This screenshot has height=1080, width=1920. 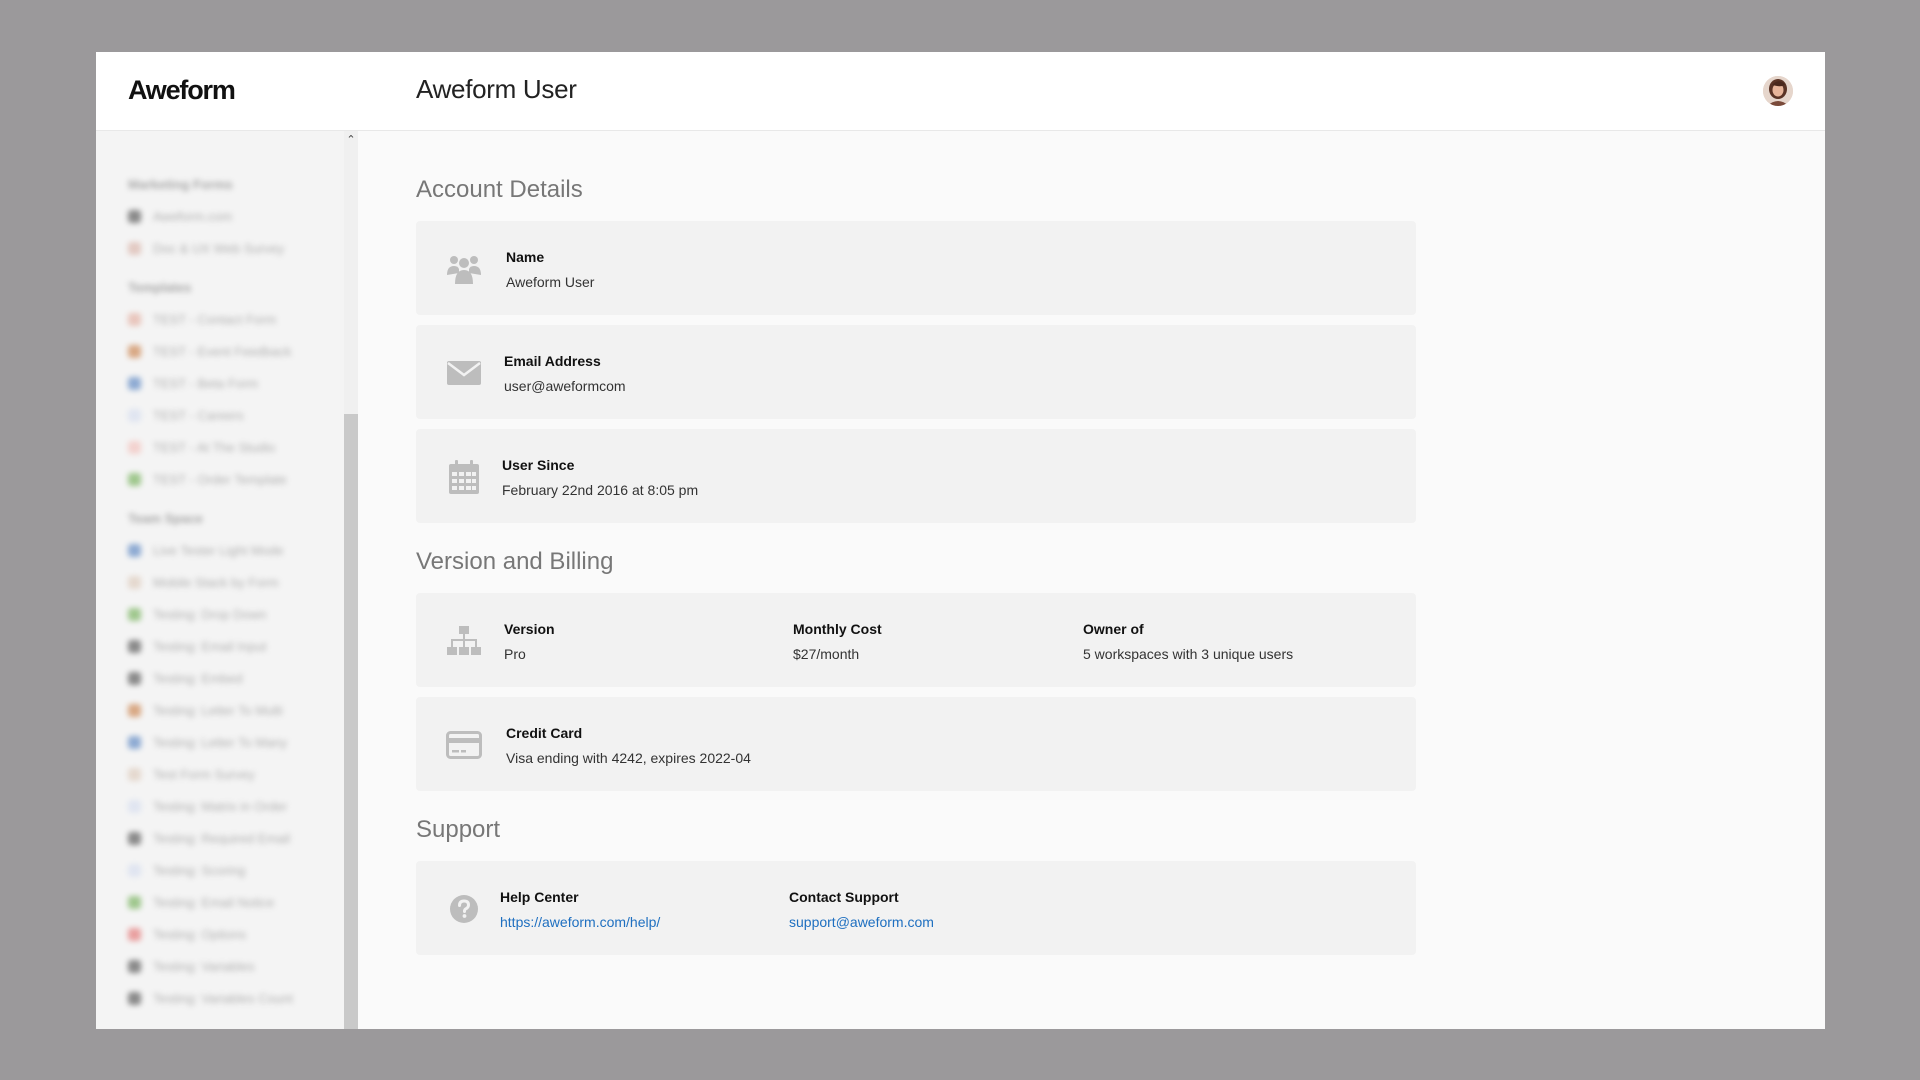 I want to click on sidebar-item-label: TEST - Event Feedback, so click(x=222, y=351).